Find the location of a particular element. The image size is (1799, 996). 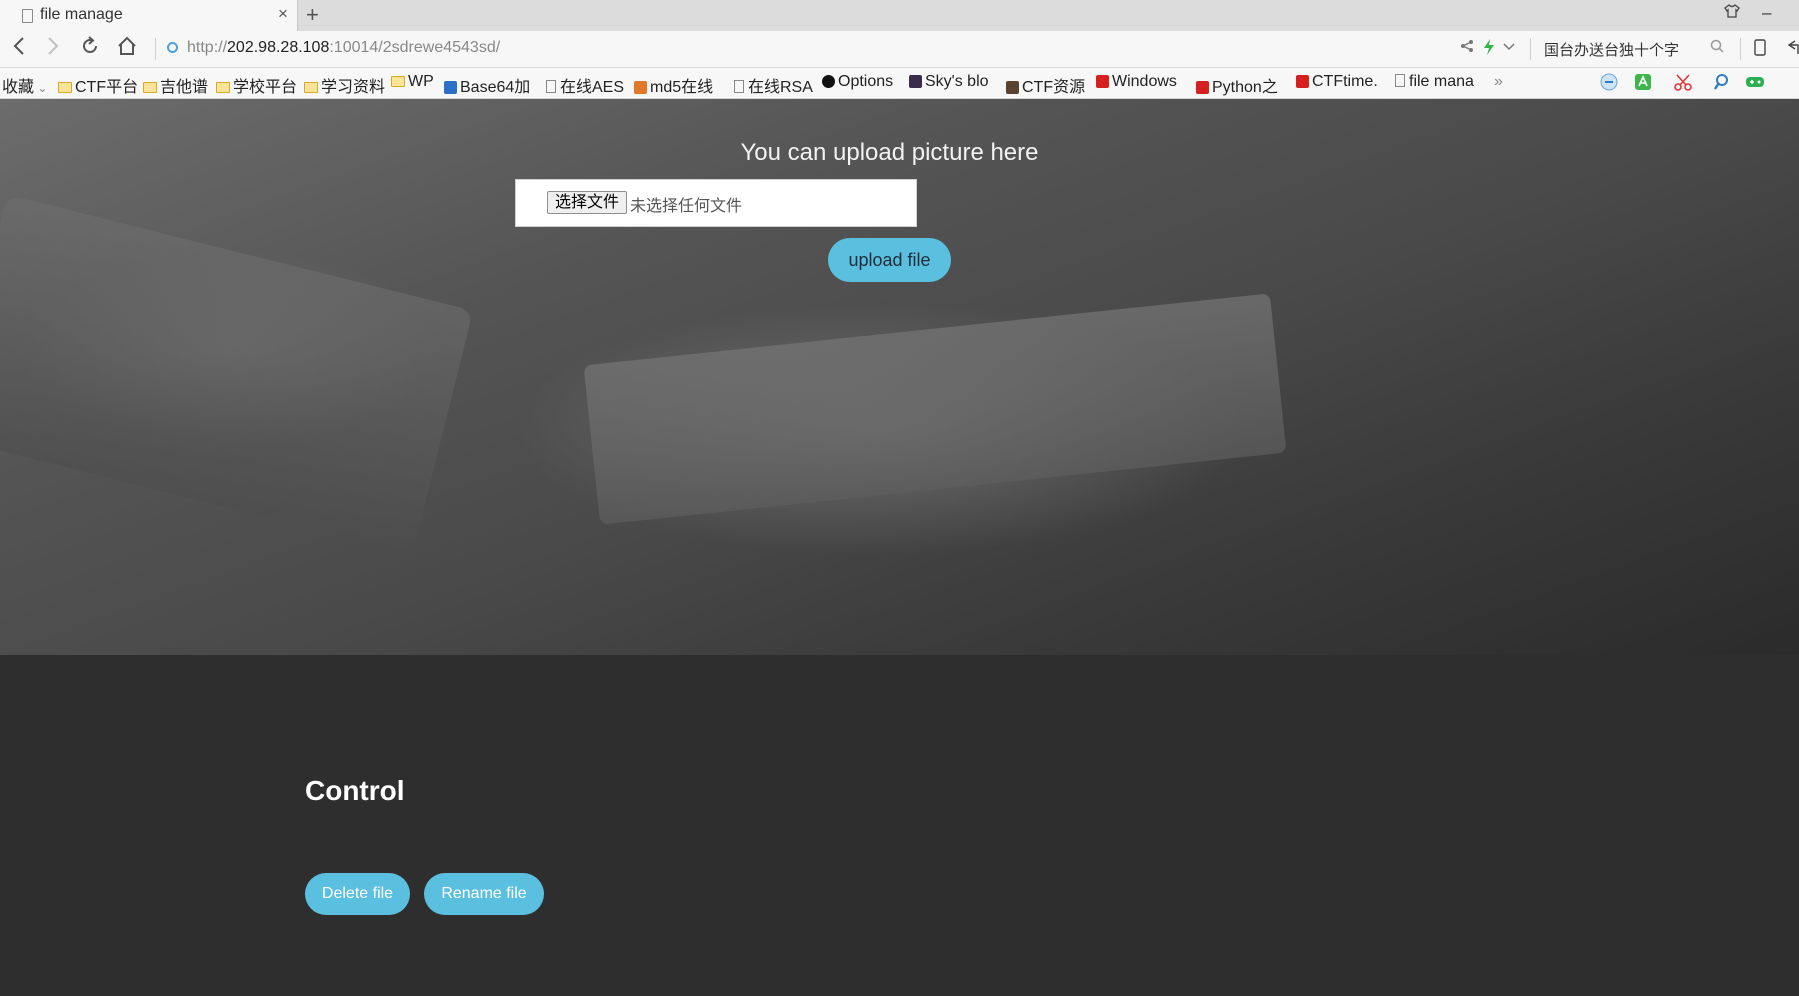

bookmark-link: Options is located at coordinates (857, 82).